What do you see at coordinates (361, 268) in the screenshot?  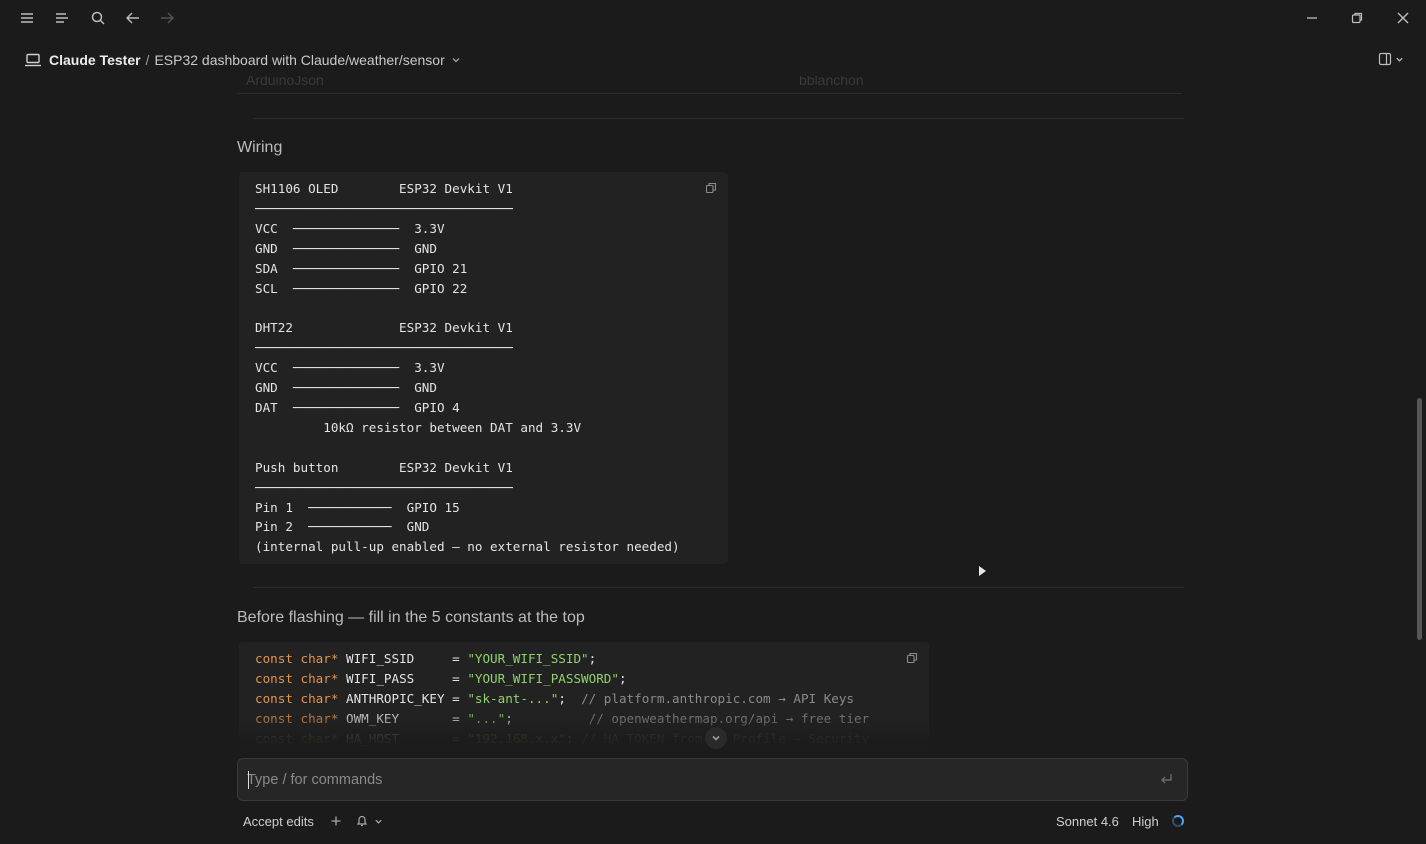 I see `code-line: SDA ────────────── GPIO 21` at bounding box center [361, 268].